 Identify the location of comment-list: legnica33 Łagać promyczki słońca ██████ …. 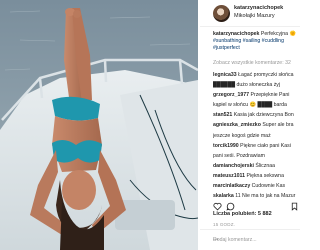
(256, 135).